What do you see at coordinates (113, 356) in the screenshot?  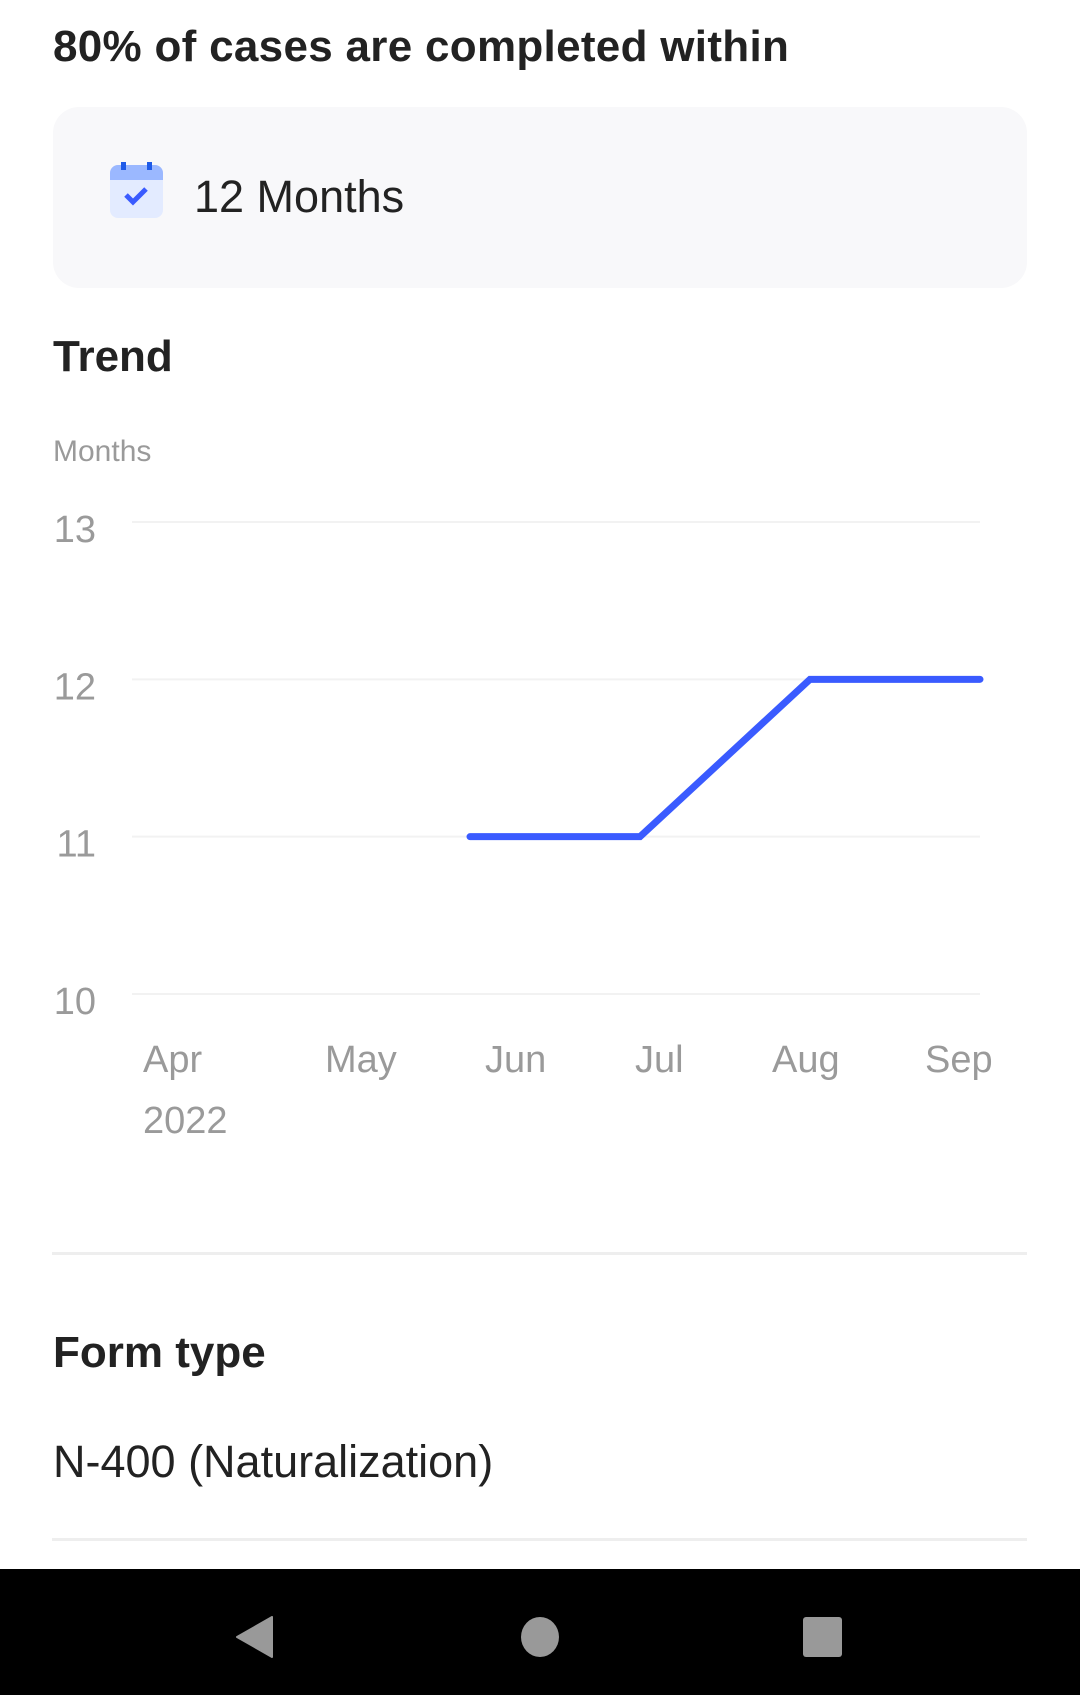 I see `trend-heading: Trend` at bounding box center [113, 356].